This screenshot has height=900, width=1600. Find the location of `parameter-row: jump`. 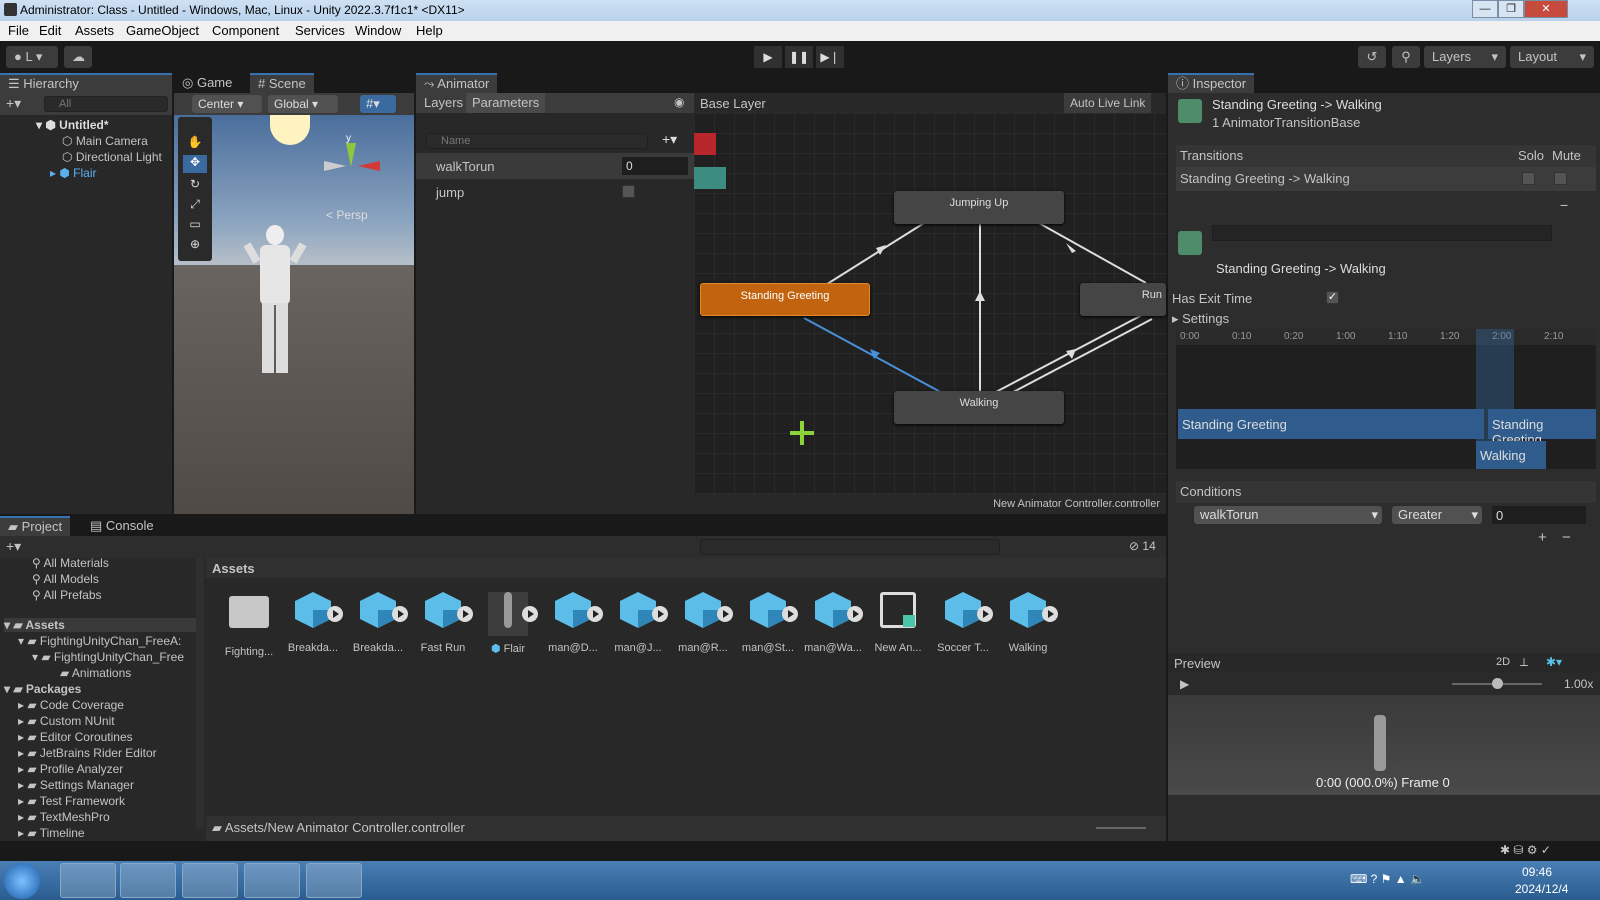

parameter-row: jump is located at coordinates (555, 192).